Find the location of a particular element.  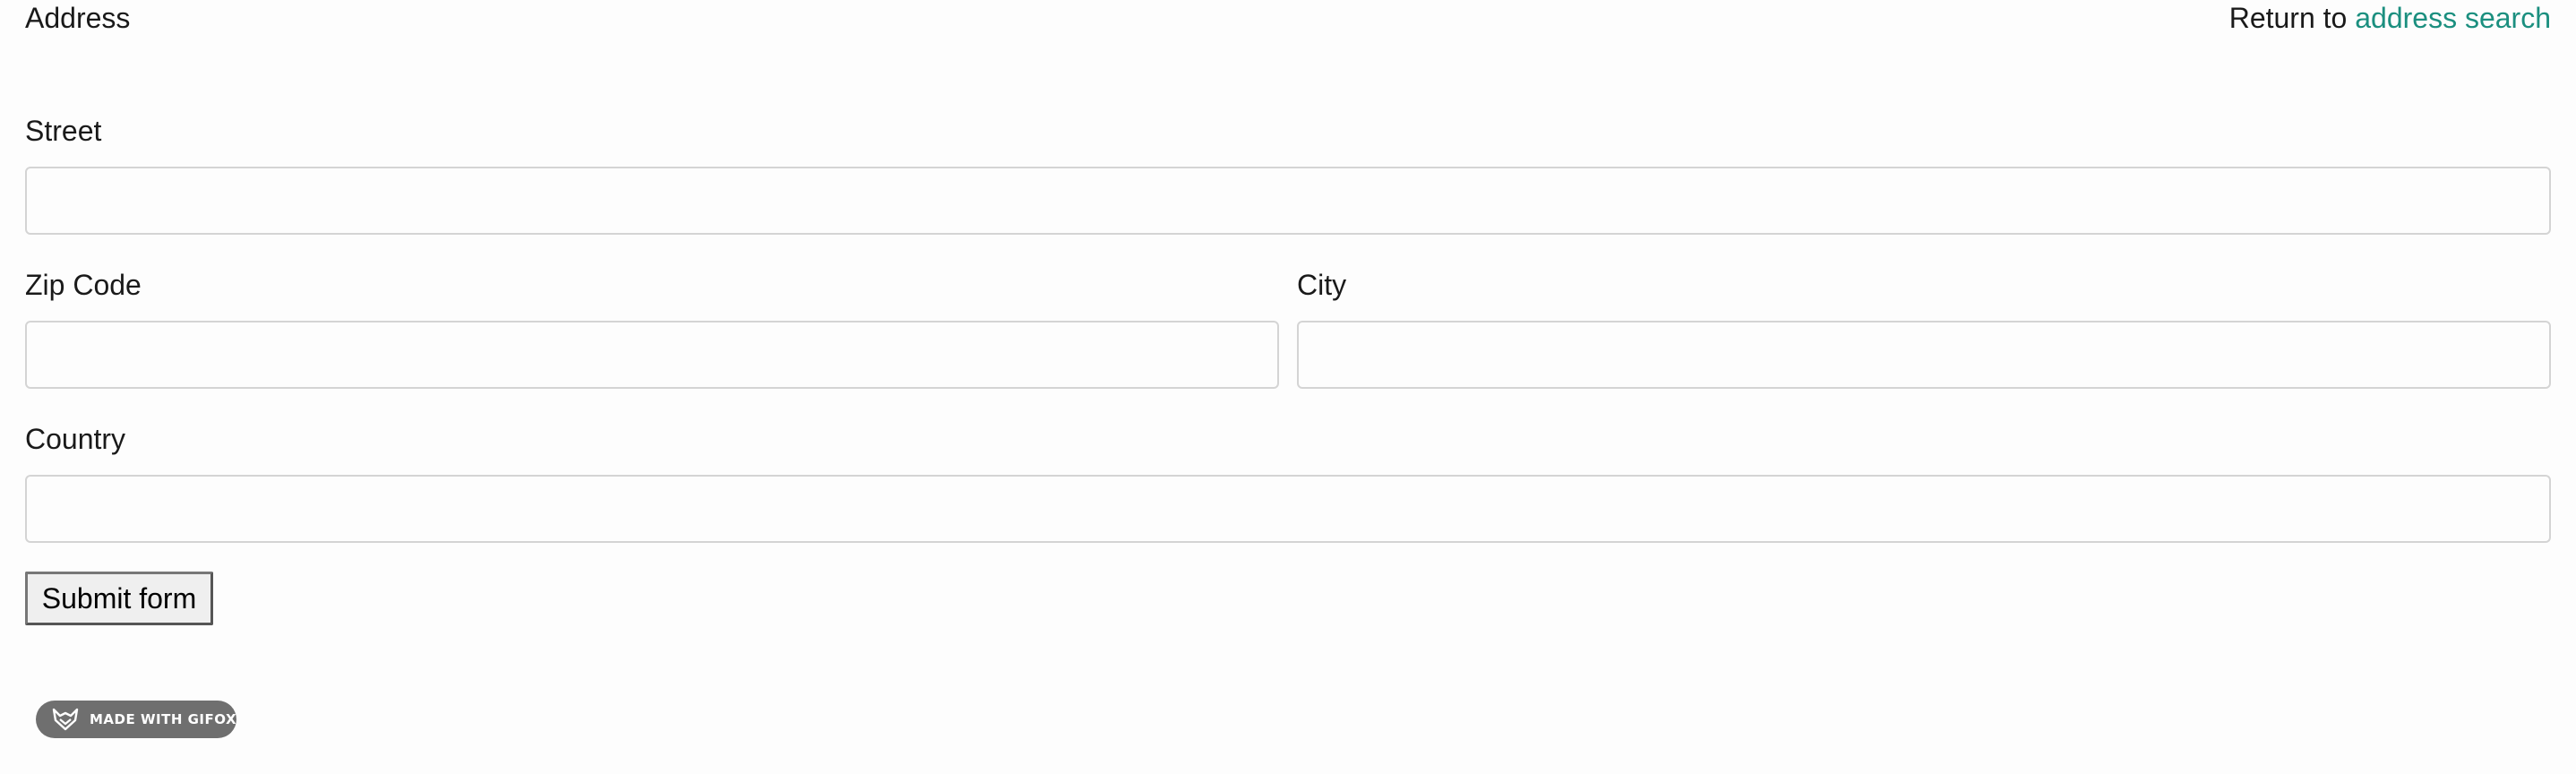

zip-code-input is located at coordinates (652, 355).